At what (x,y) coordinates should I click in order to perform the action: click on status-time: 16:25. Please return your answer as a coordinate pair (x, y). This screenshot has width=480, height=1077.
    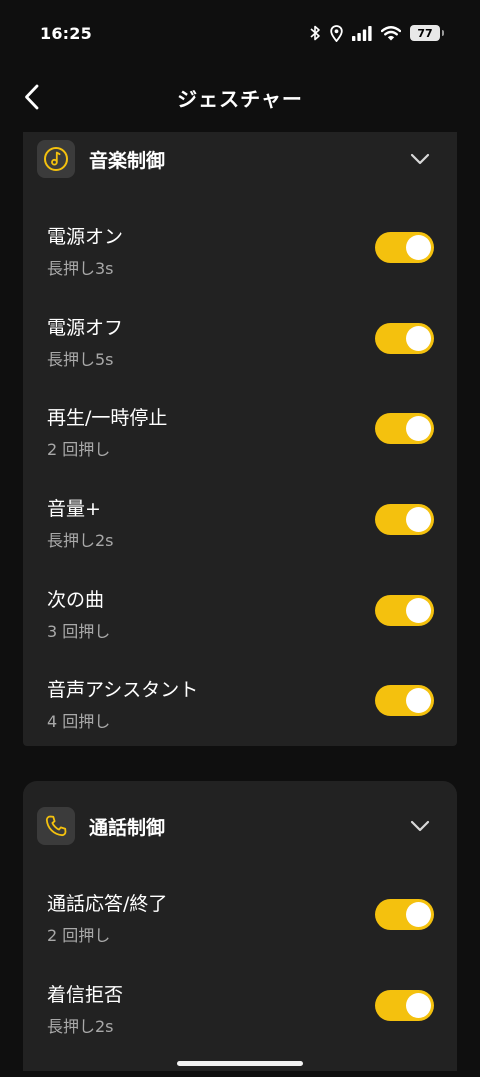
    Looking at the image, I should click on (66, 33).